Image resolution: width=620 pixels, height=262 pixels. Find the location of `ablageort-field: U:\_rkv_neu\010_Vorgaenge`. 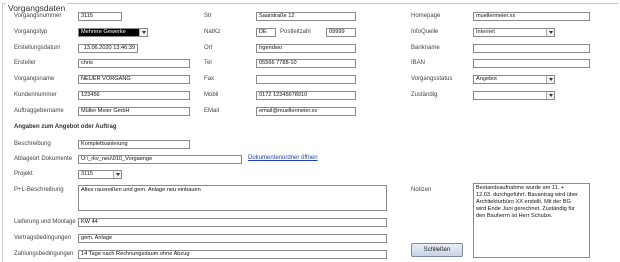

ablageort-field: U:\_rkv_neu\010_Vorgaenge is located at coordinates (160, 159).